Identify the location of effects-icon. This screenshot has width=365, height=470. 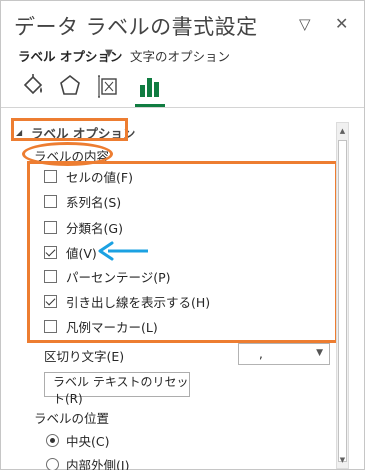
(70, 86).